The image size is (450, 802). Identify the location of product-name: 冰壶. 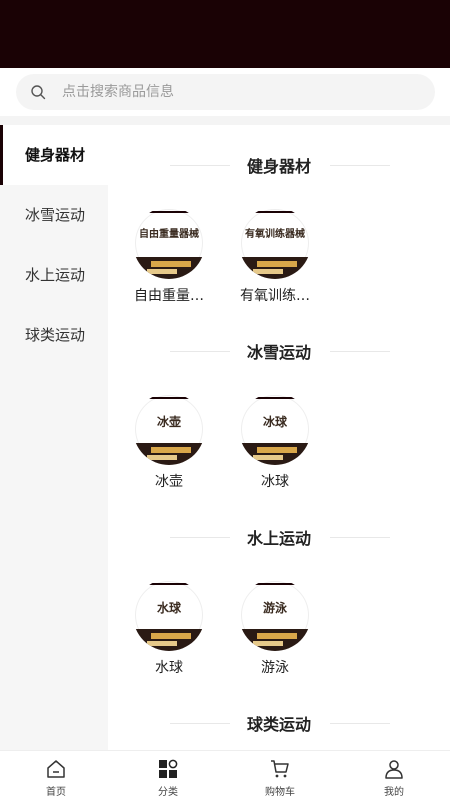
(169, 482).